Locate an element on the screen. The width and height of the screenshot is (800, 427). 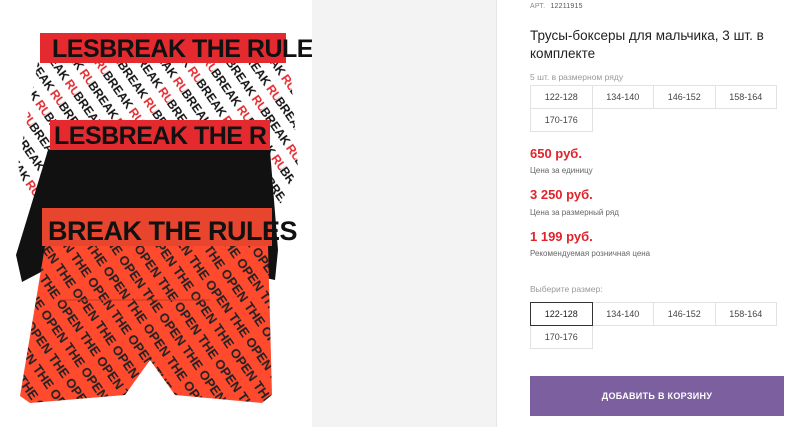
size-row-label: 5 шт. в размерном ряду is located at coordinates (577, 77).